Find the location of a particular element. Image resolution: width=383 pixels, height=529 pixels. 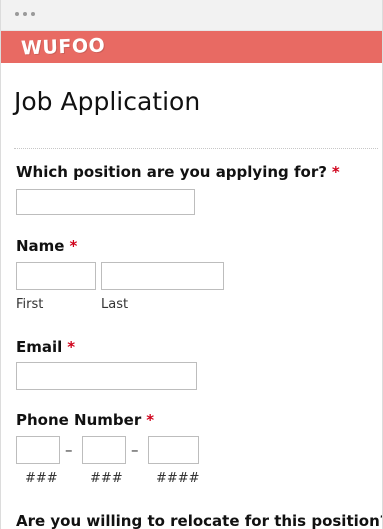

phone-area-input is located at coordinates (38, 450).